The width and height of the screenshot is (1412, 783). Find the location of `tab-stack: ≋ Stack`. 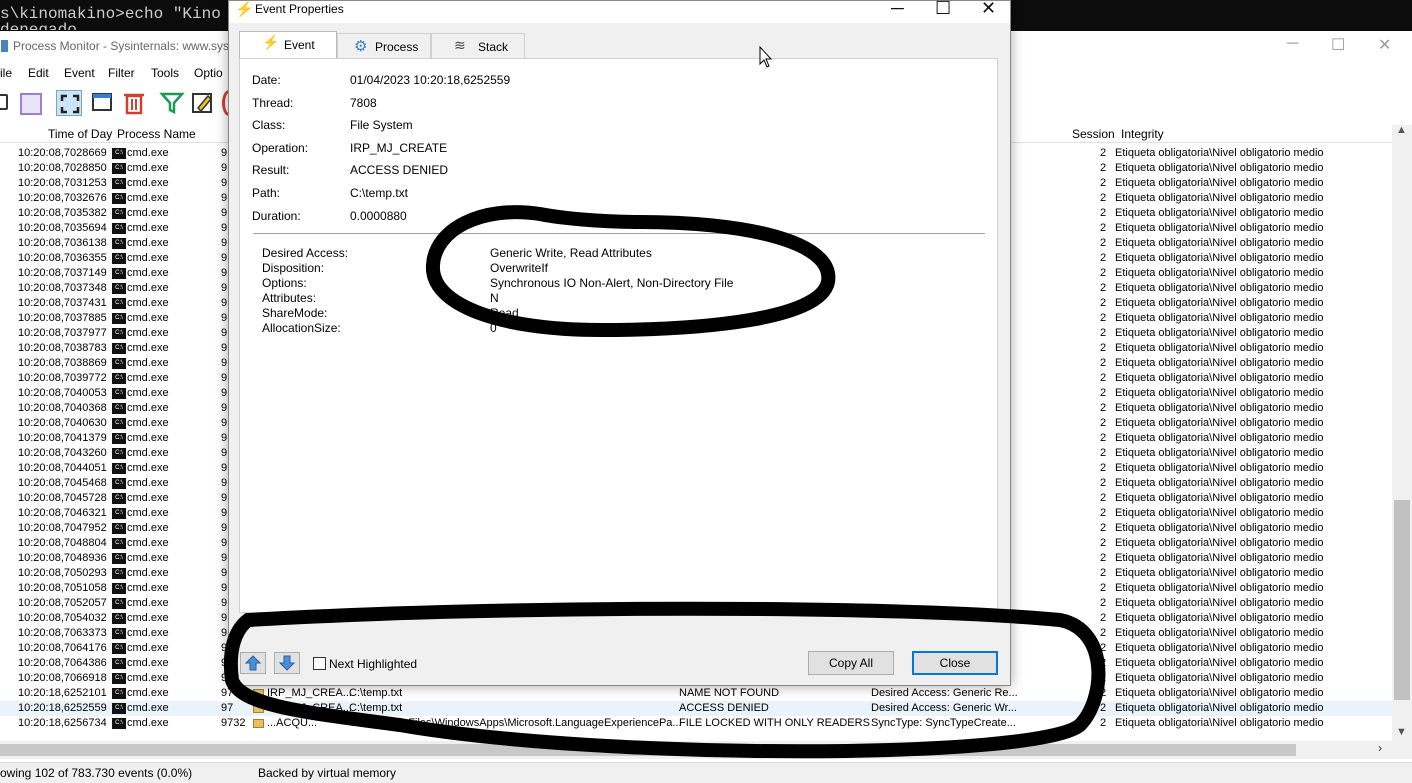

tab-stack: ≋ Stack is located at coordinates (478, 46).